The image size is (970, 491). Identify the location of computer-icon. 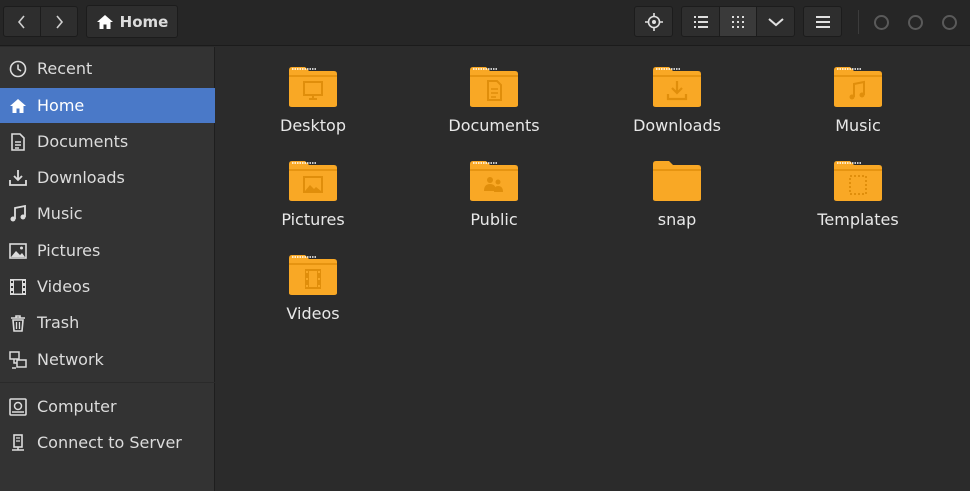
(18, 406).